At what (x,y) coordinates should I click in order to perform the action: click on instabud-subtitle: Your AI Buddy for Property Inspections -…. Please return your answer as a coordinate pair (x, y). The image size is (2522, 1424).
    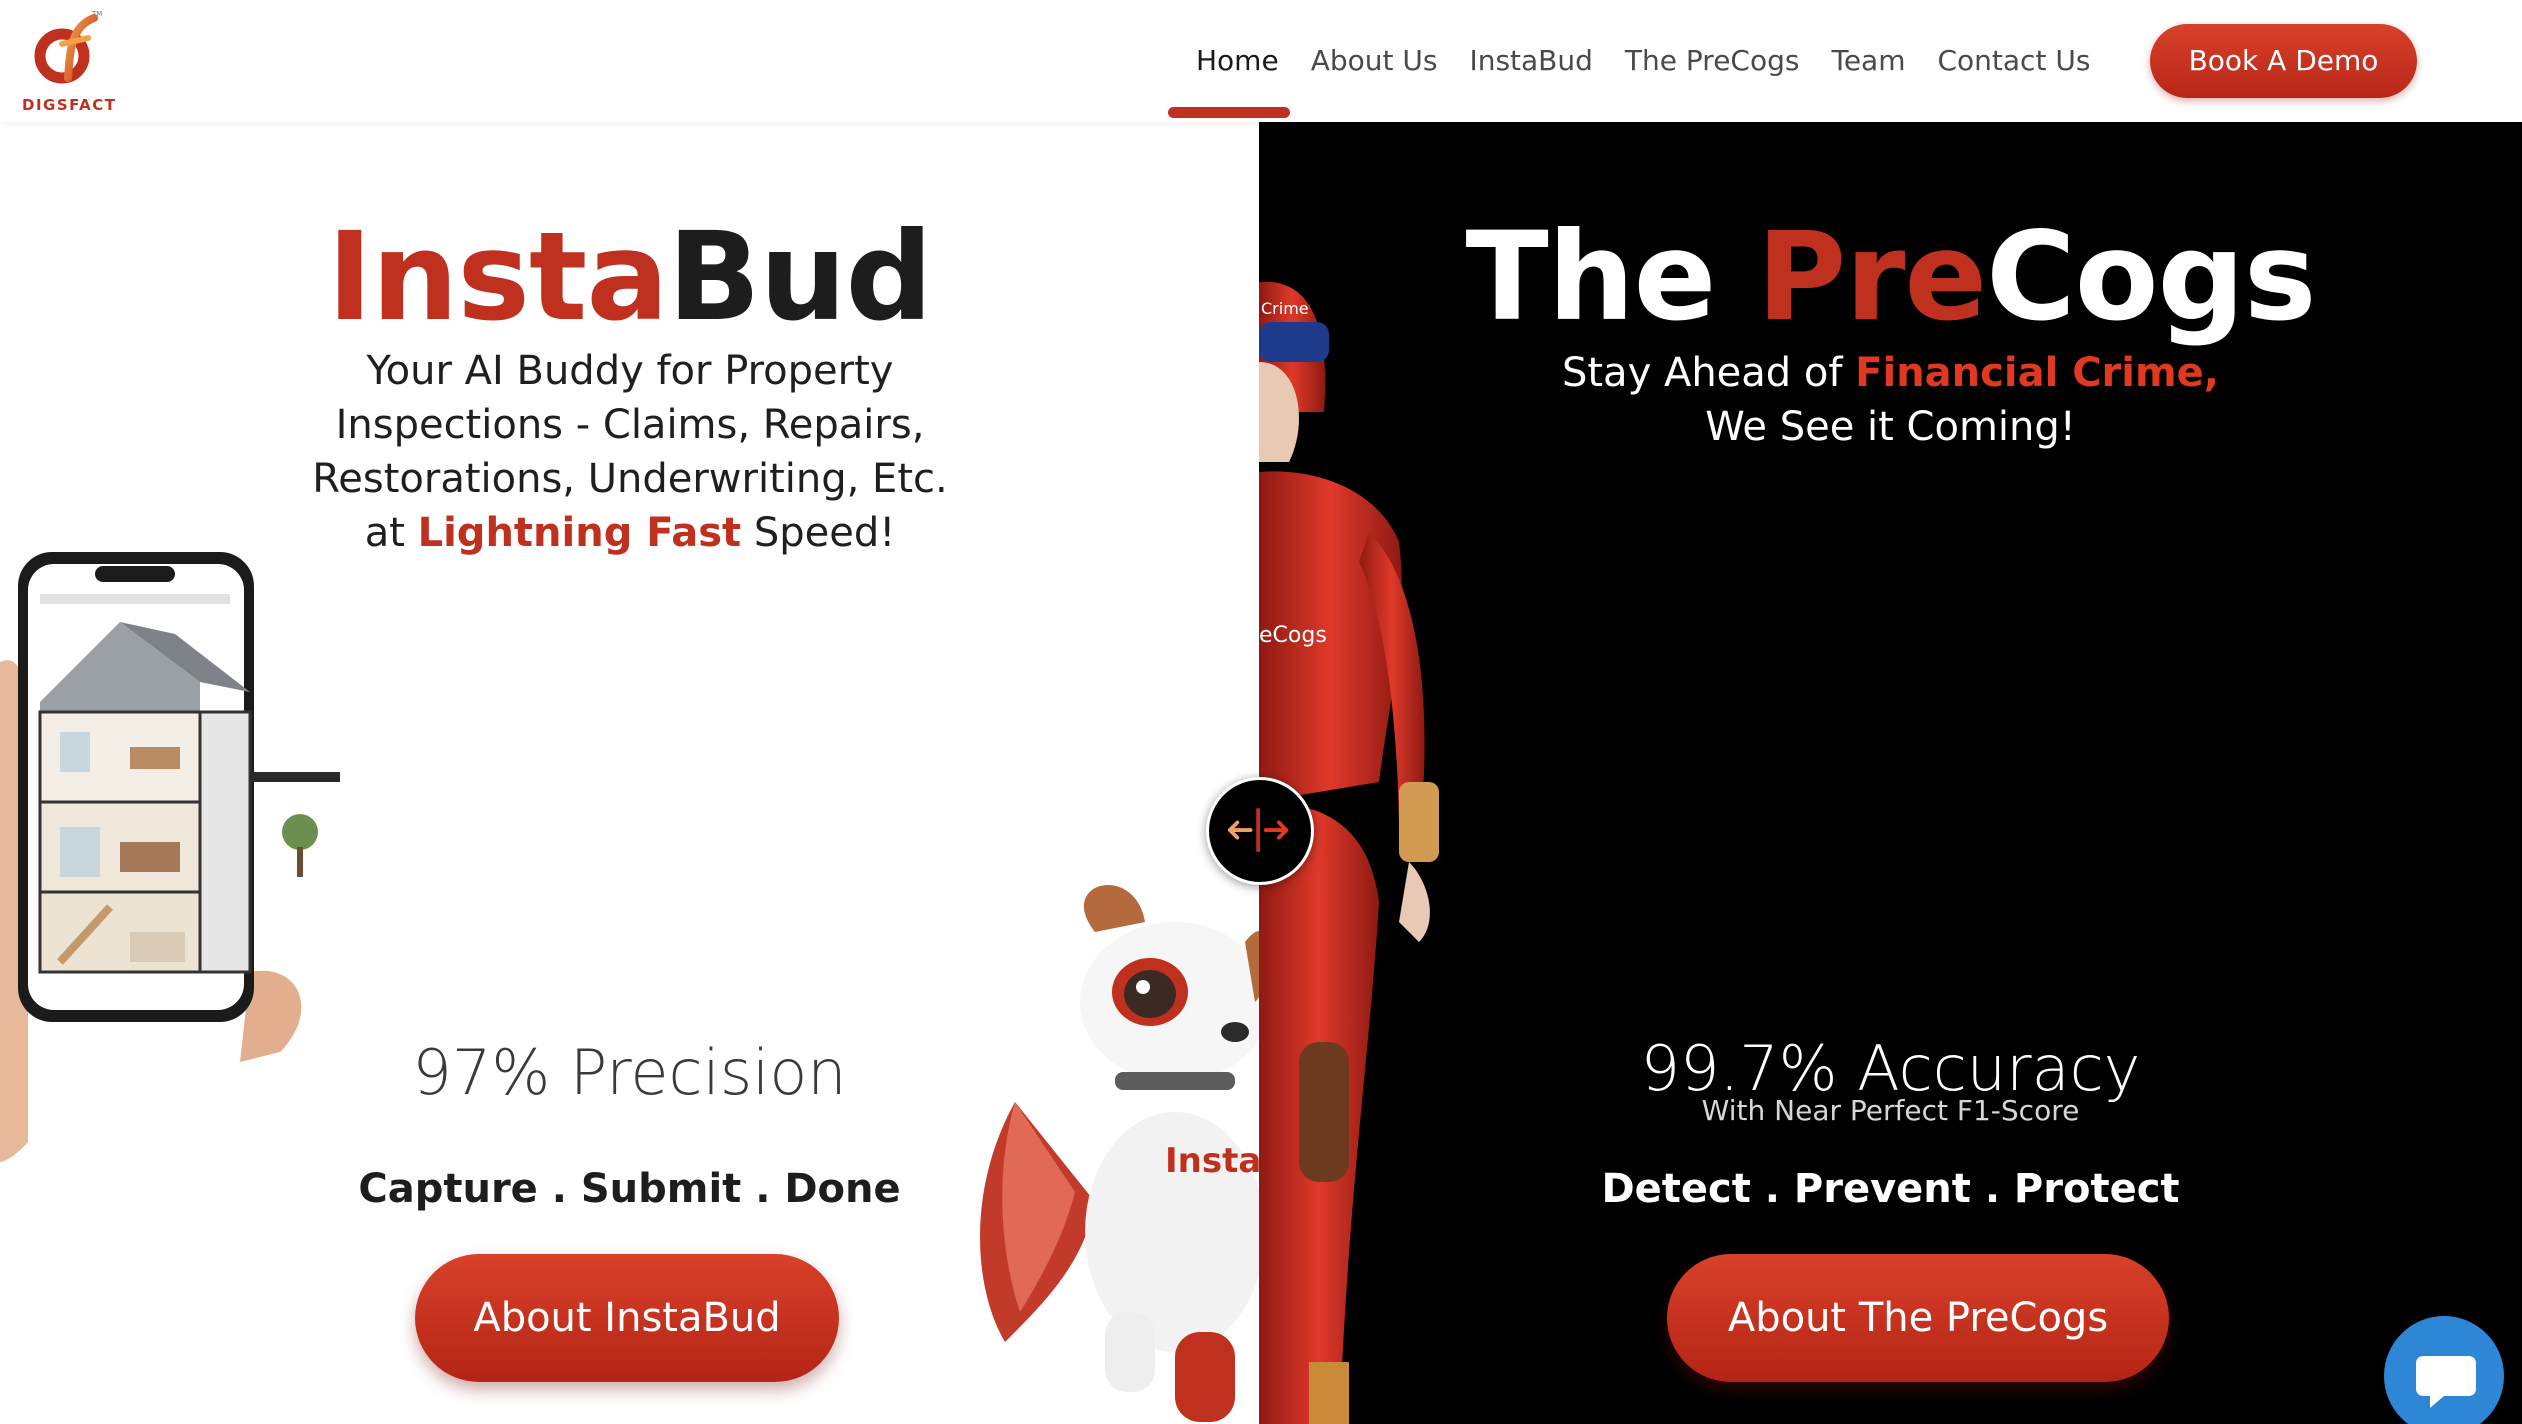
    Looking at the image, I should click on (630, 452).